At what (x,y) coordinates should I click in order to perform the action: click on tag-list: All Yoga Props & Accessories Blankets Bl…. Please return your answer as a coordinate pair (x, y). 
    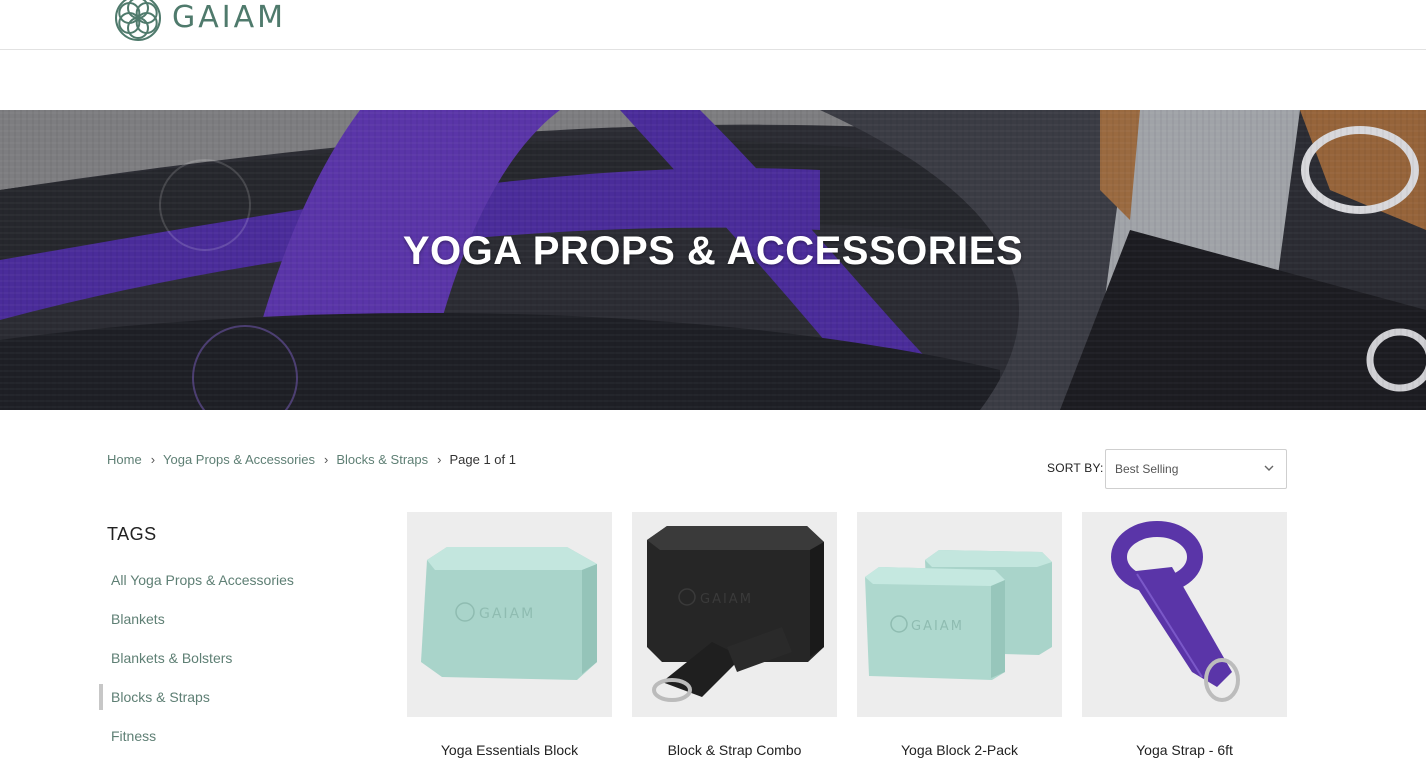
    Looking at the image, I should click on (196, 664).